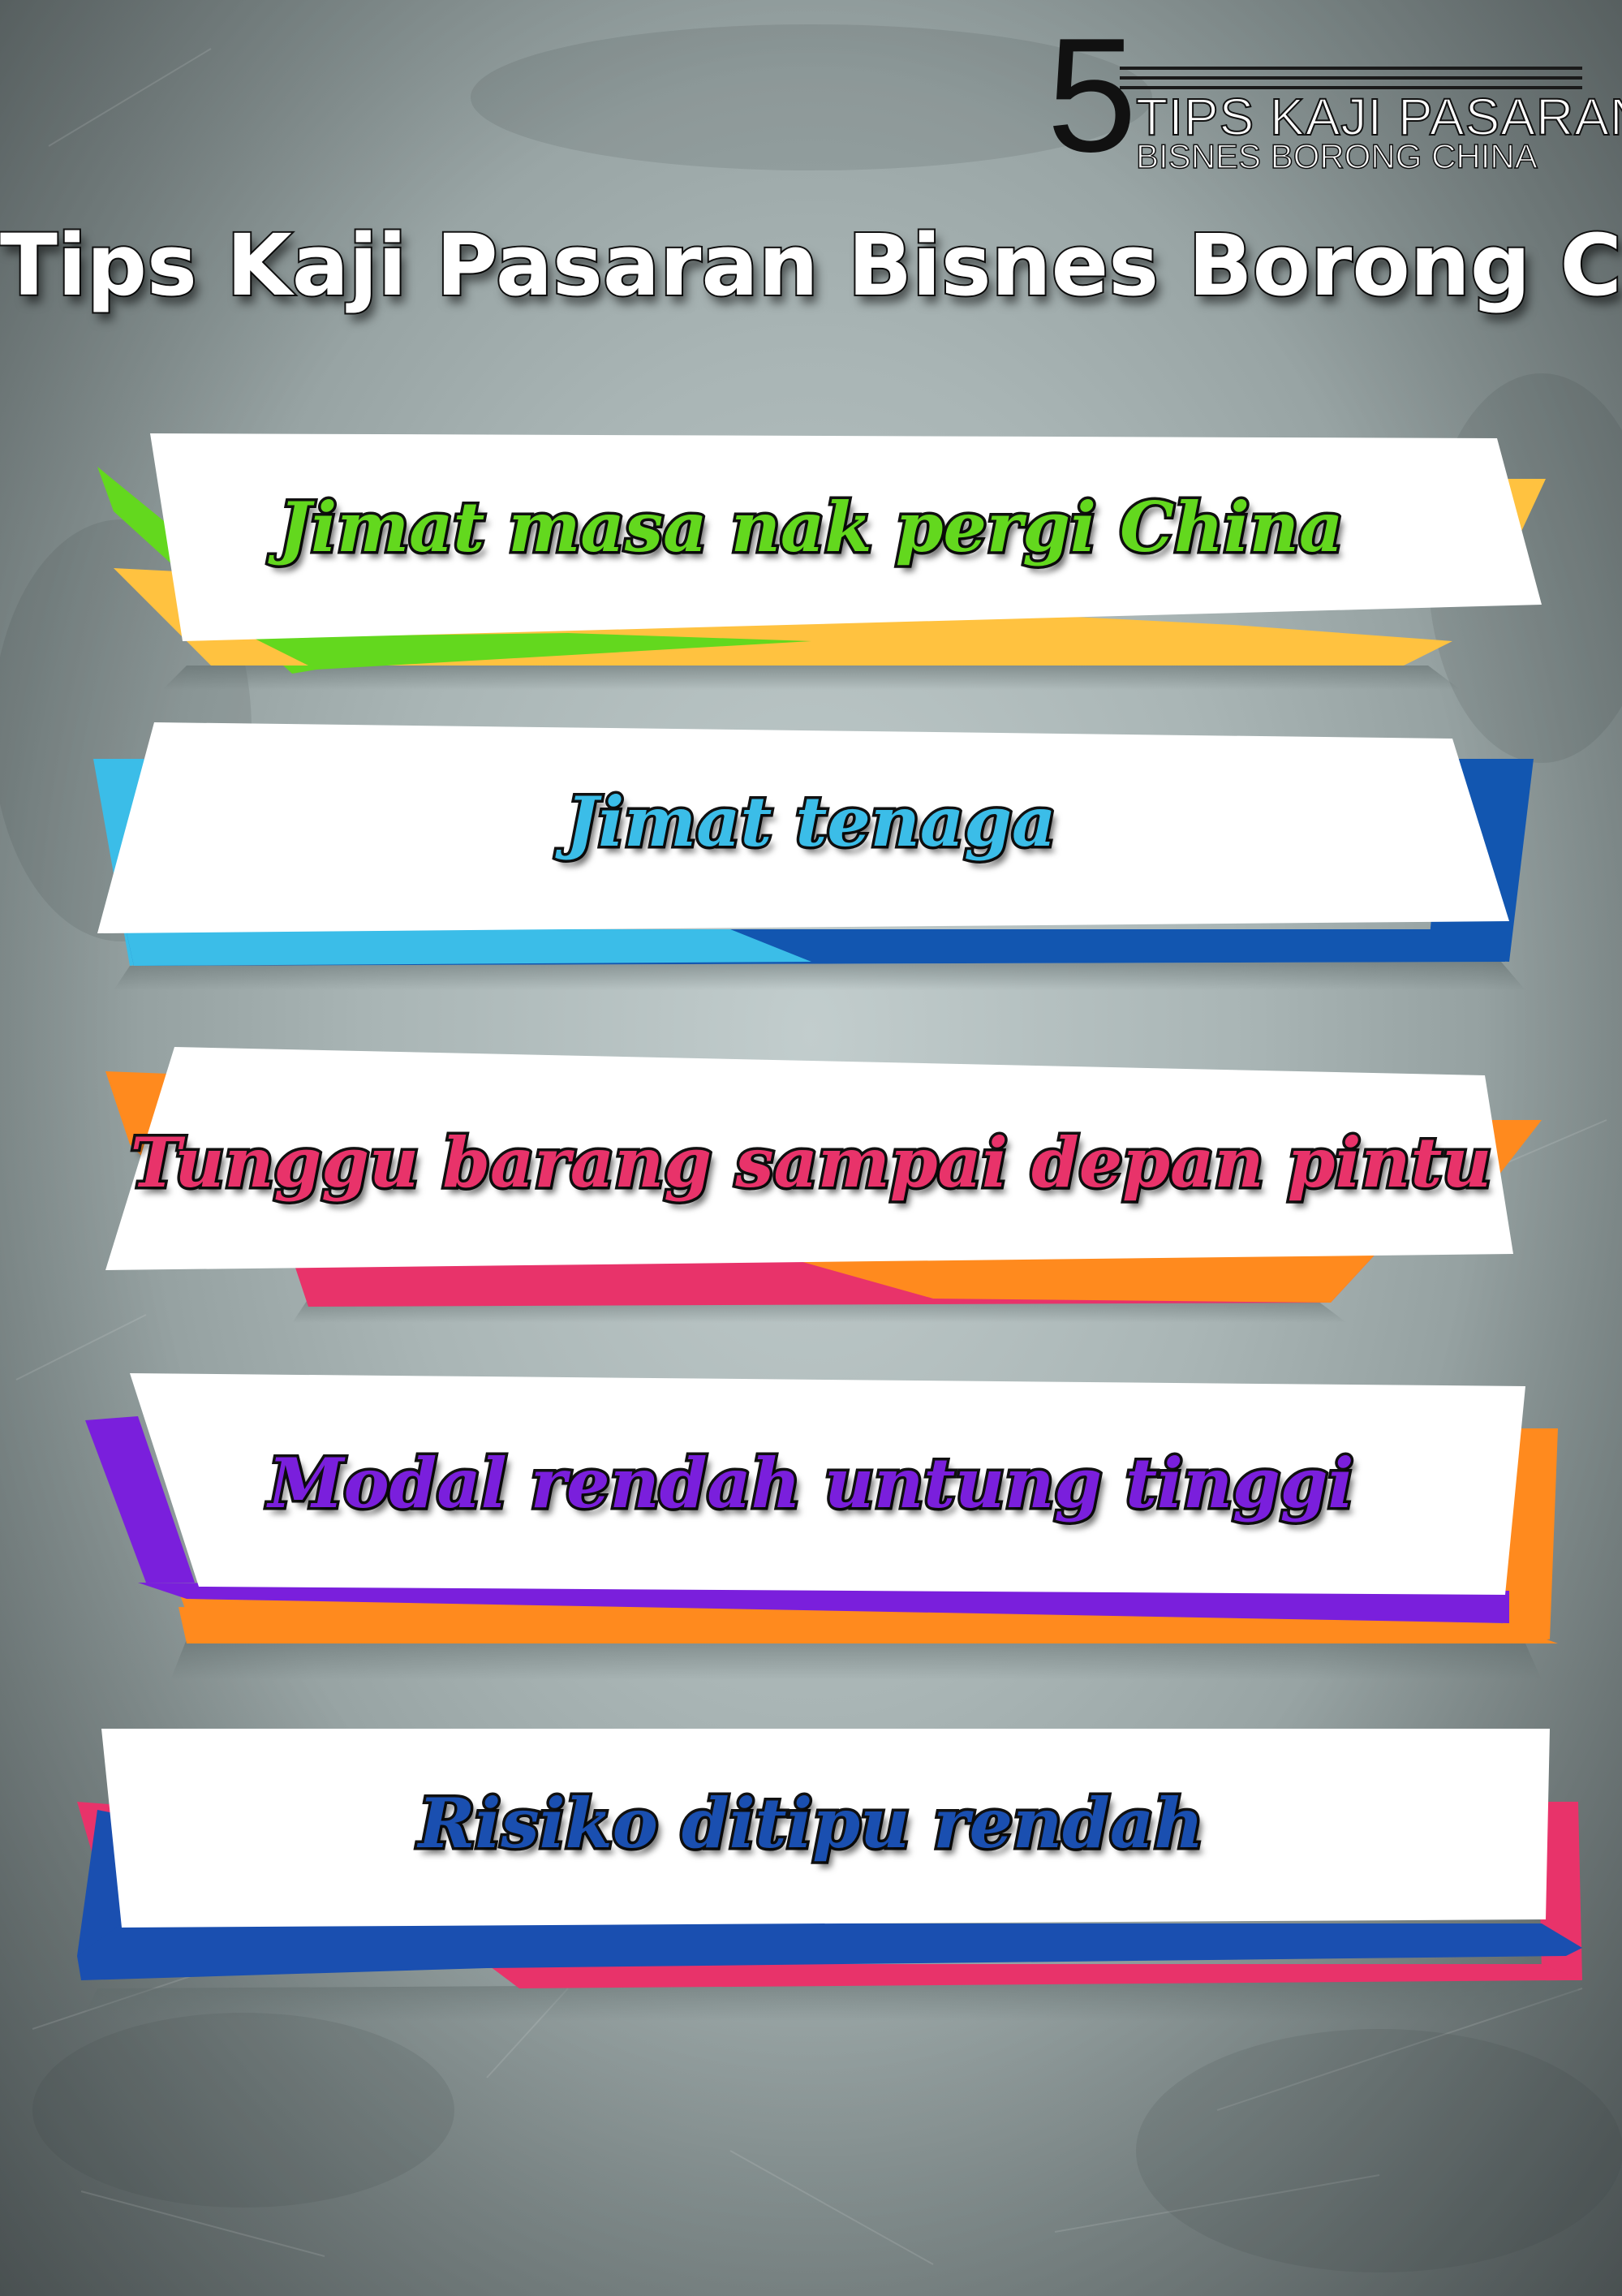 The image size is (1622, 2296). I want to click on logo-line-1: TIPS KAJI PASARAN, so click(1378, 117).